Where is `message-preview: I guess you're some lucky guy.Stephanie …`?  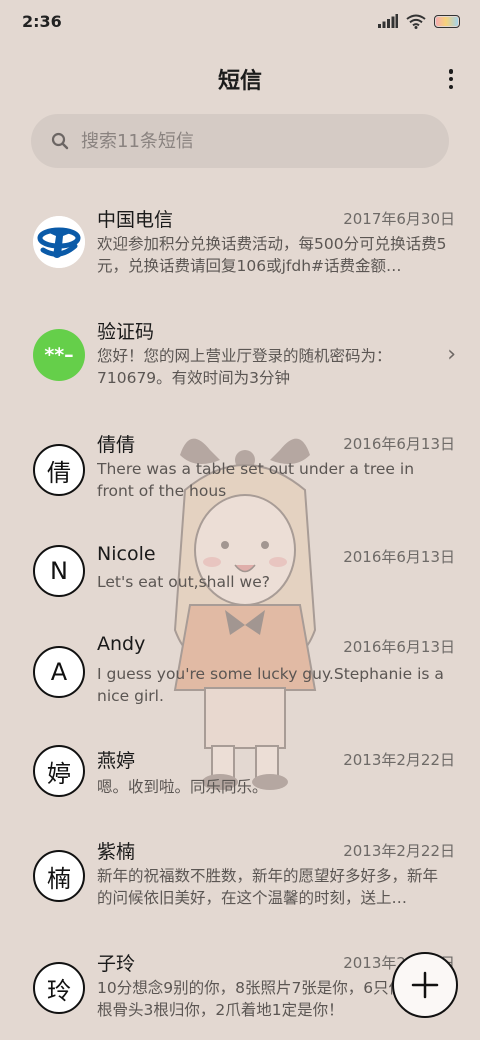
message-preview: I guess you're some lucky guy.Stephanie … is located at coordinates (270, 685).